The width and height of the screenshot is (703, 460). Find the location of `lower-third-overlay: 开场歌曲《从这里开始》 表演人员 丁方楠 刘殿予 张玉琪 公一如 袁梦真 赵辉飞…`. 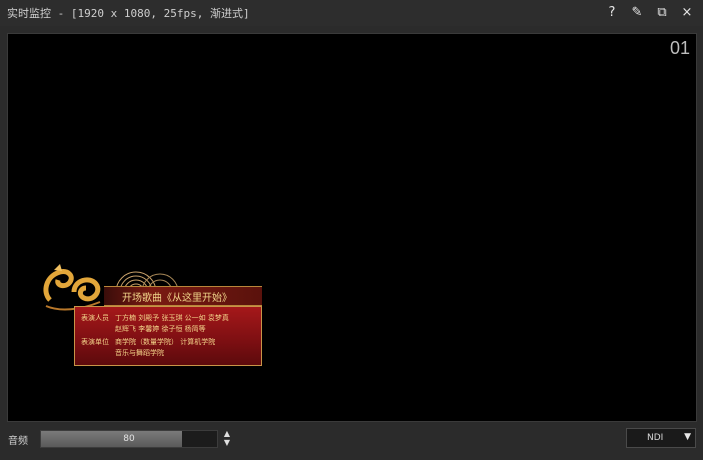

lower-third-overlay: 开场歌曲《从这里开始》 表演人员 丁方楠 刘殿予 张玉琪 公一如 袁梦真 赵辉飞… is located at coordinates (152, 316).